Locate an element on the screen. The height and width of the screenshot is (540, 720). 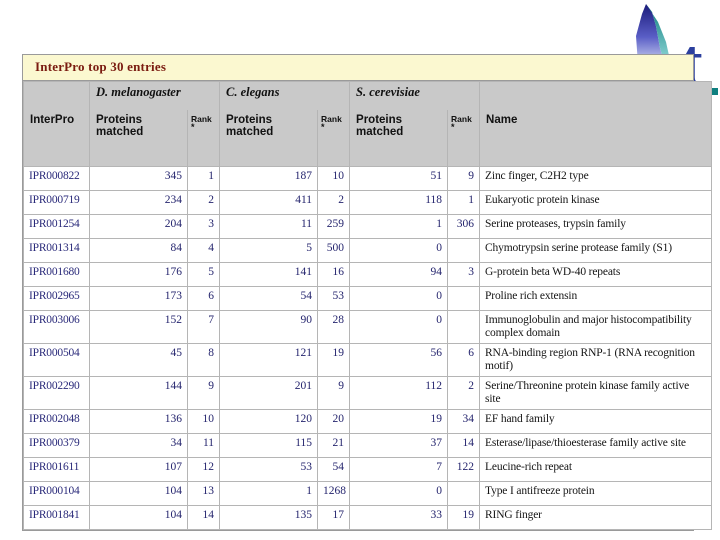
cell-dm-proteins: 84 is located at coordinates (138, 250).